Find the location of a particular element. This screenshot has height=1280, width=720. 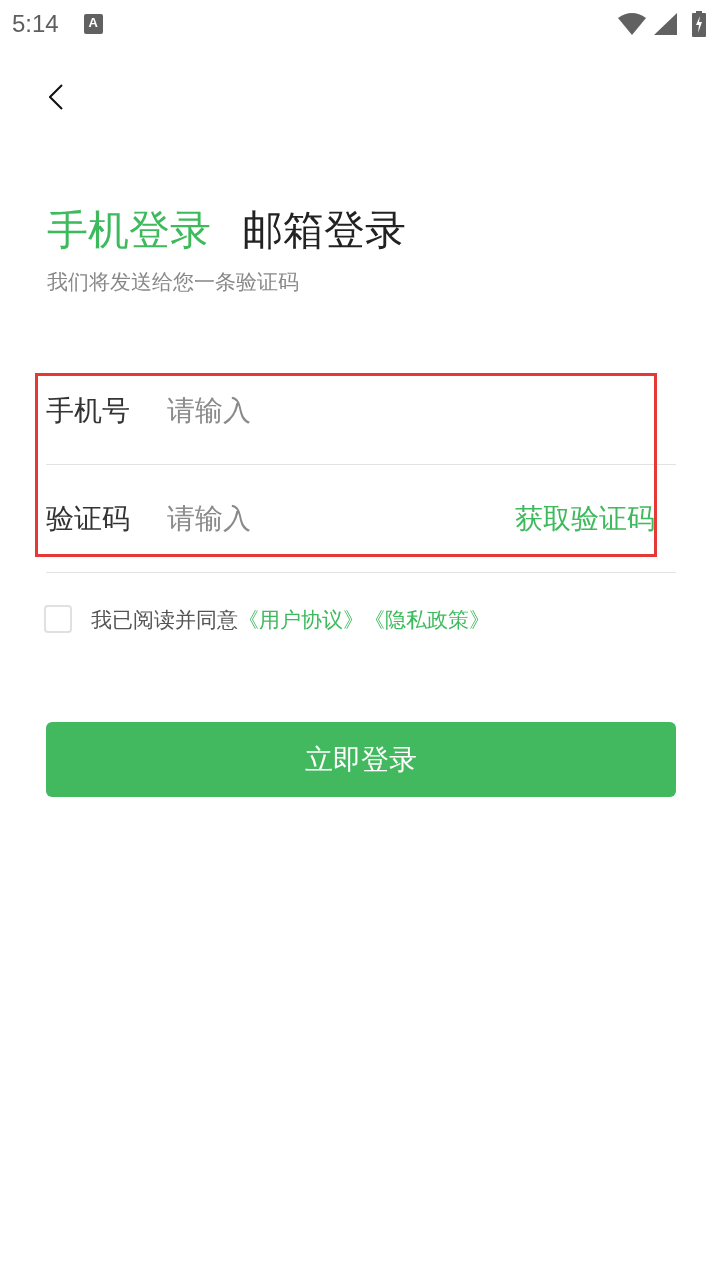

privacy-policy-link: 《隐私政策》 is located at coordinates (427, 619).